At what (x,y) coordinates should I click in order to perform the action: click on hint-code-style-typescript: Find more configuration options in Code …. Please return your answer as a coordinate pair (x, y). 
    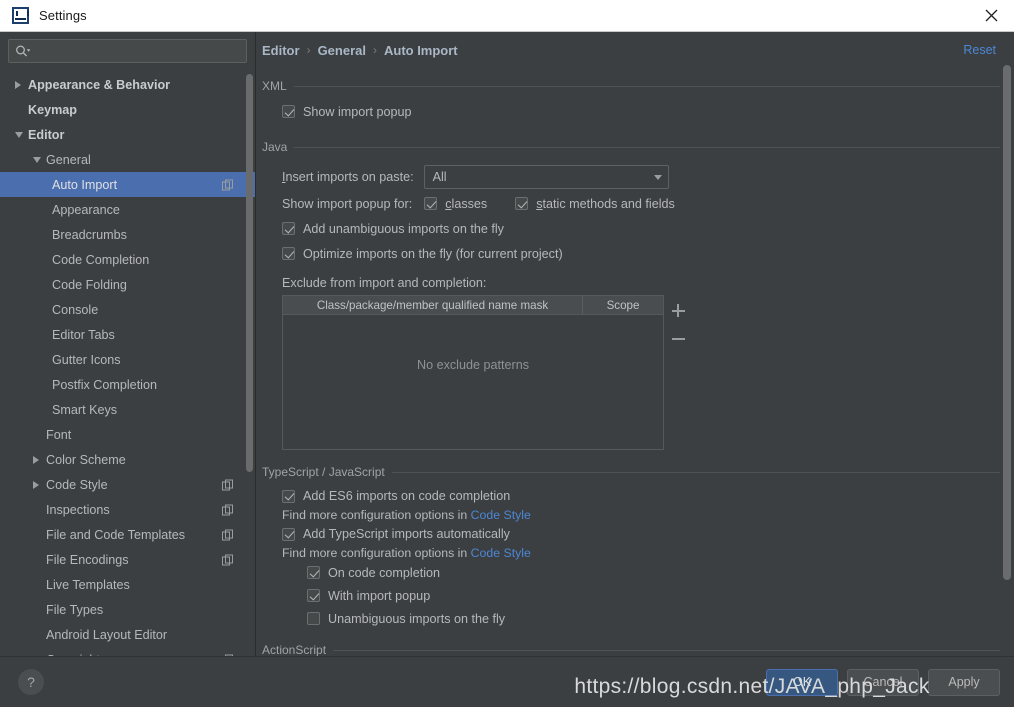
    Looking at the image, I should click on (641, 553).